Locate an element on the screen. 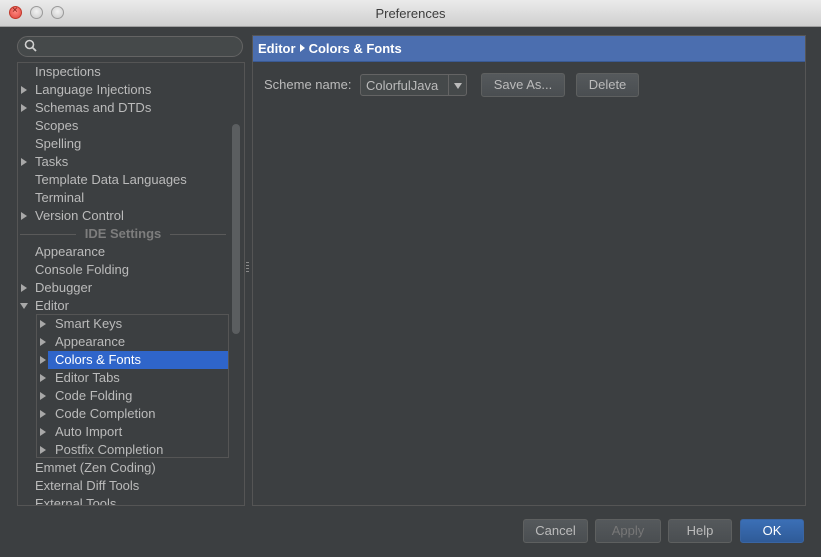 This screenshot has width=821, height=557. tree-item-auto-import: Auto Import is located at coordinates (88, 432).